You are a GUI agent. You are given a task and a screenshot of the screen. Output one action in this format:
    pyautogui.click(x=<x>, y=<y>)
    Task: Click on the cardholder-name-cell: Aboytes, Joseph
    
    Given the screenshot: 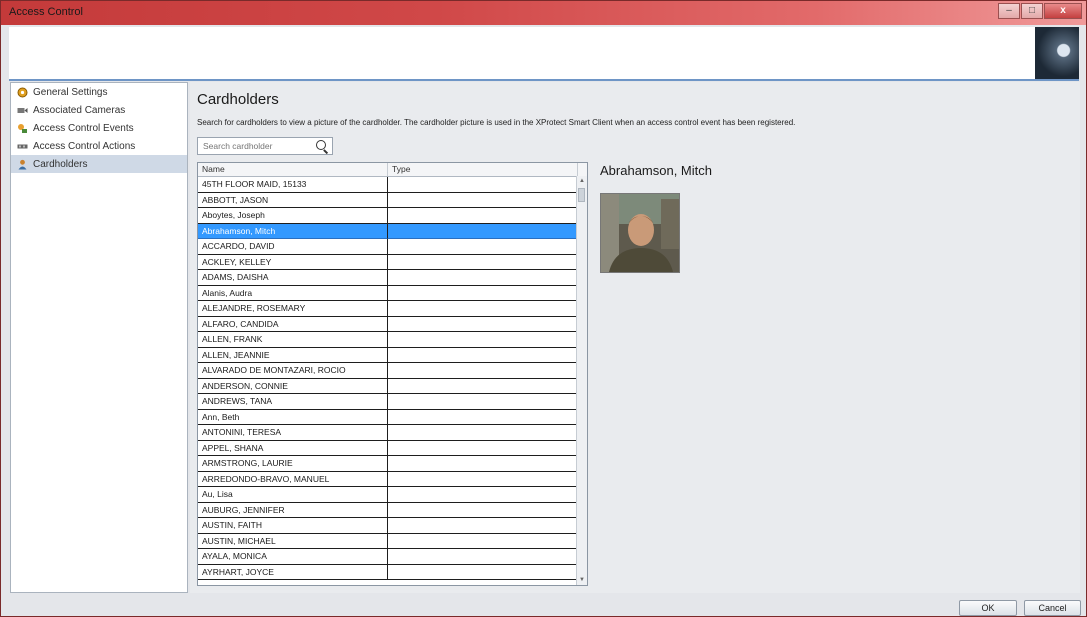 What is the action you would take?
    pyautogui.click(x=293, y=216)
    